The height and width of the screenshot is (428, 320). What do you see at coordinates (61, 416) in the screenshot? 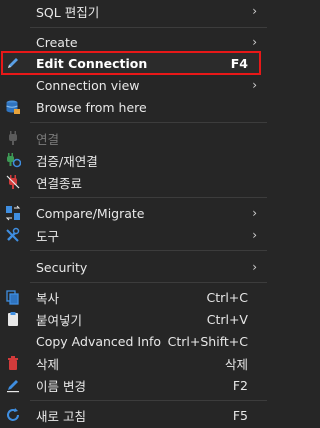
I see `menu-item-label: 새로 고침` at bounding box center [61, 416].